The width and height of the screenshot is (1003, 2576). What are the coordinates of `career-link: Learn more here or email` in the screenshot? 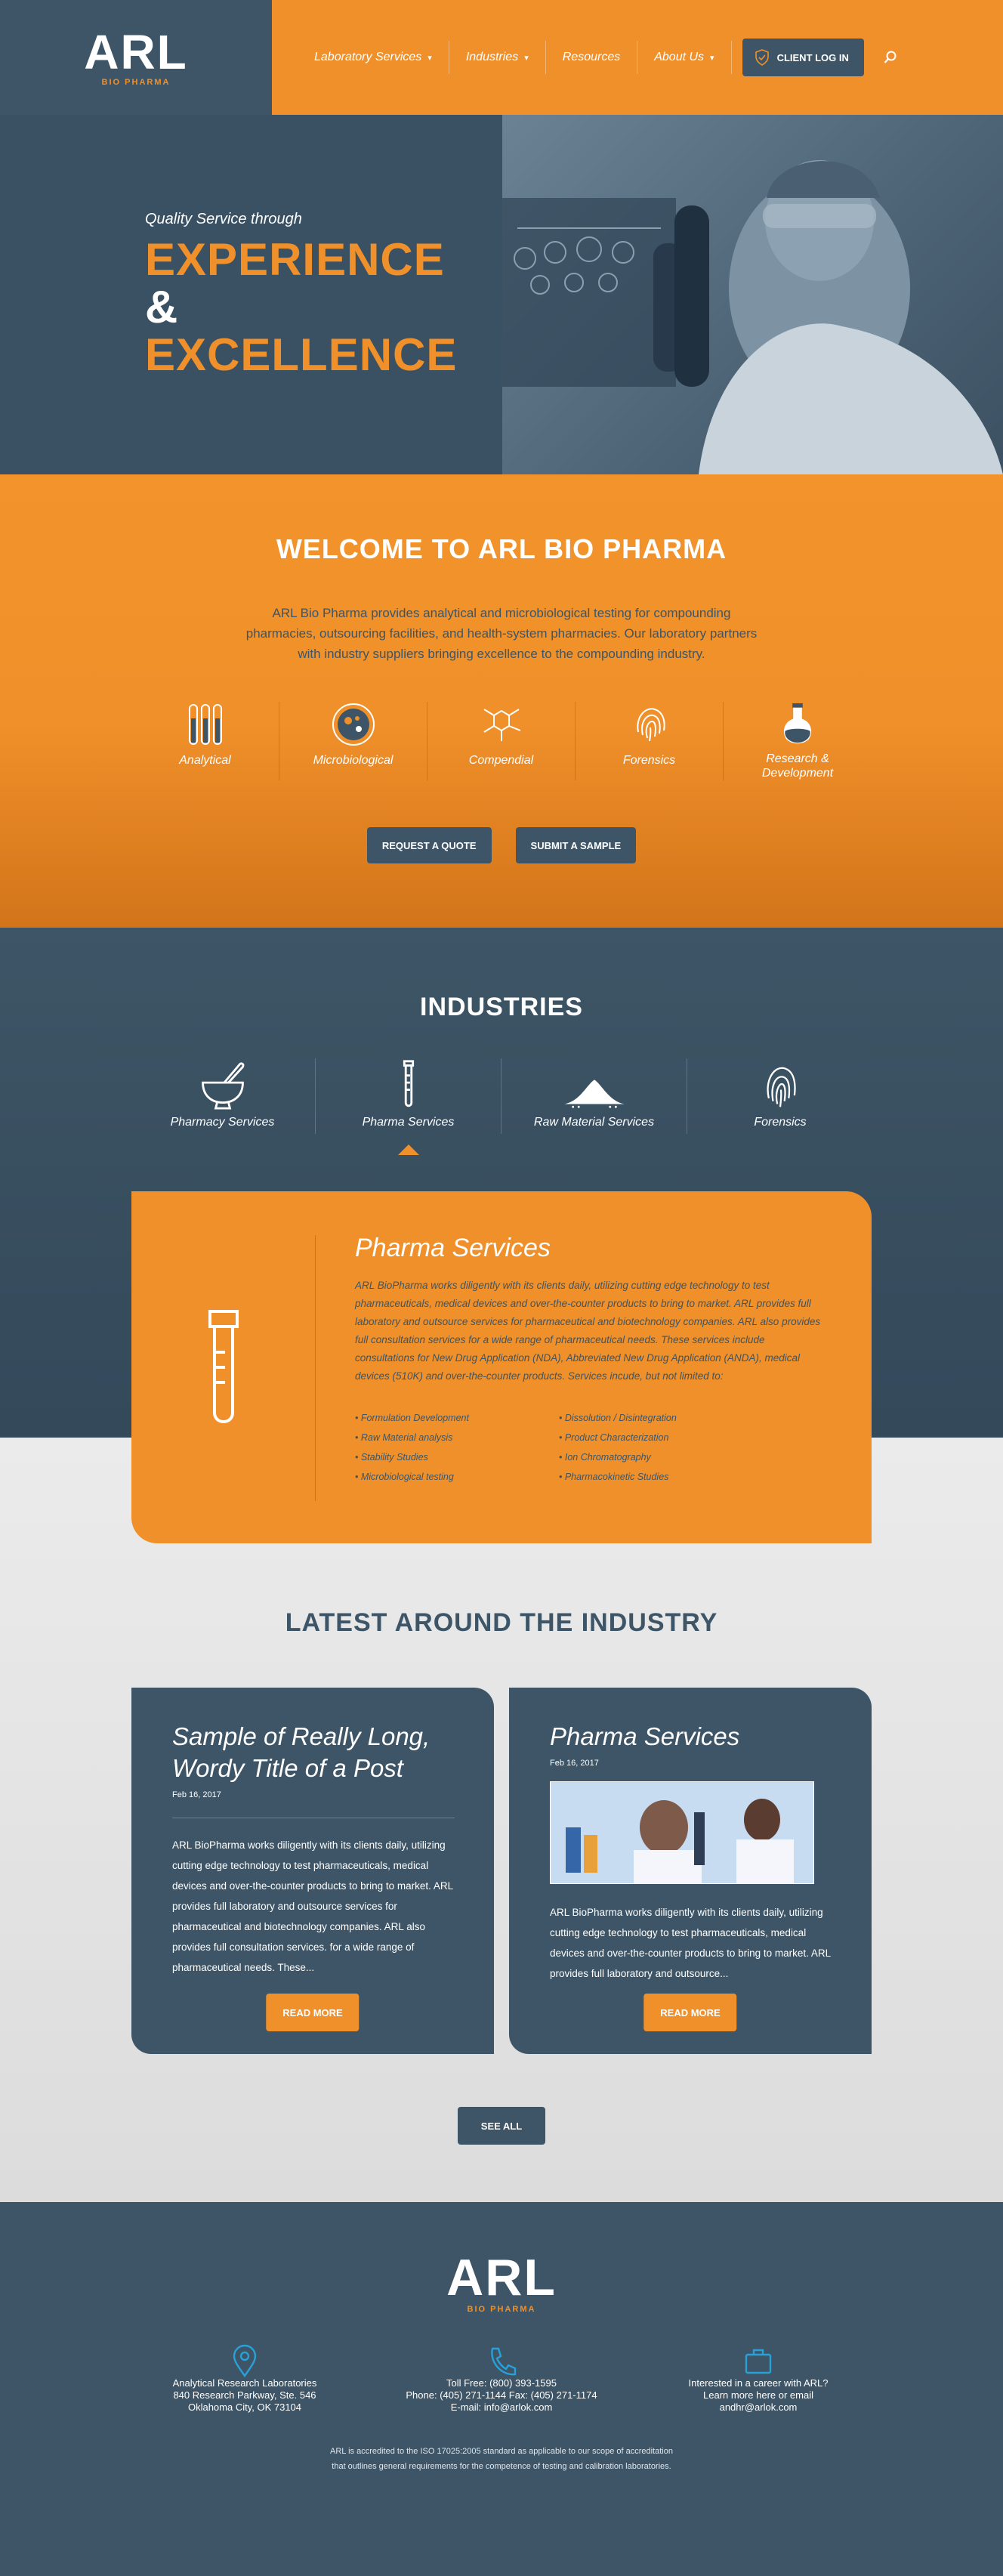 It's located at (758, 2395).